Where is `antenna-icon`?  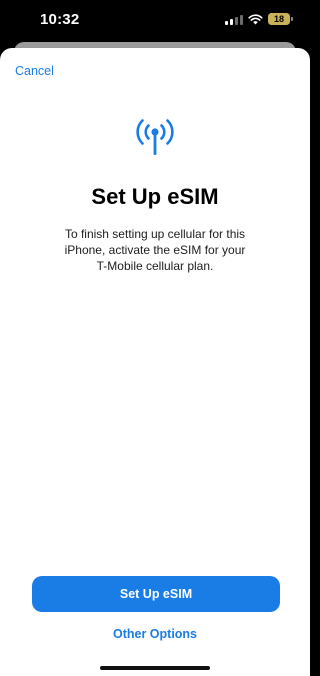
antenna-icon is located at coordinates (155, 137).